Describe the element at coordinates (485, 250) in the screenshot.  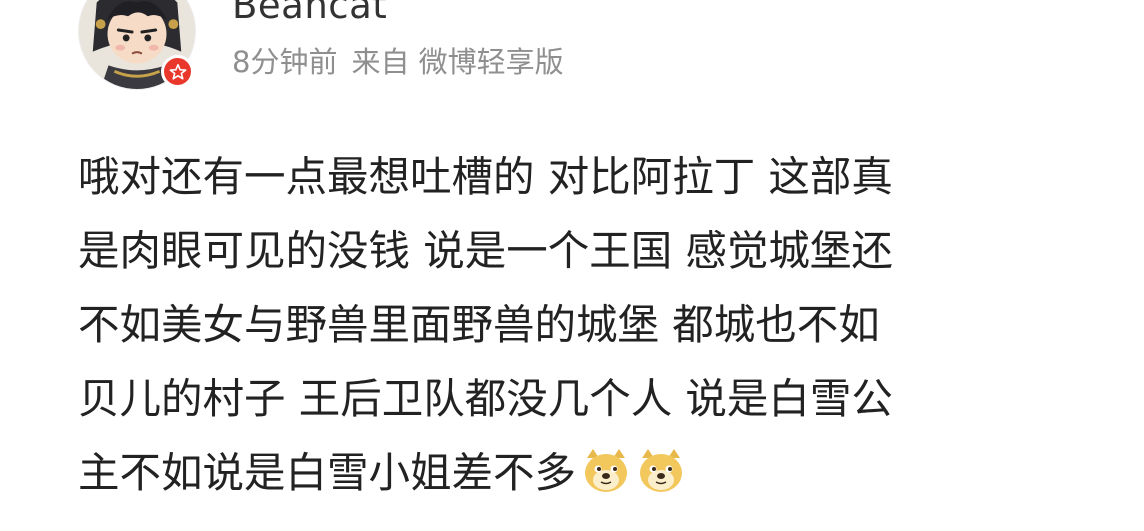
I see `post-text-line: 是肉眼可见的没钱 说是一个王国 感觉城堡还` at that location.